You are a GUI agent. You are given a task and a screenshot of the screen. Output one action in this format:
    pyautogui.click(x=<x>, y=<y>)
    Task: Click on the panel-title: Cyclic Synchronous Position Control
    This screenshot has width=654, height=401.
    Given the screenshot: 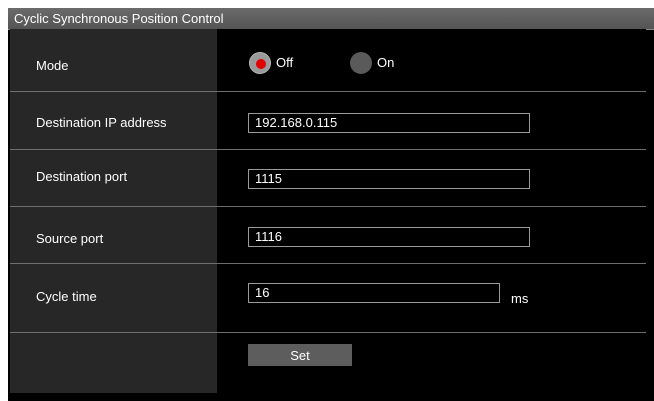 What is the action you would take?
    pyautogui.click(x=331, y=19)
    